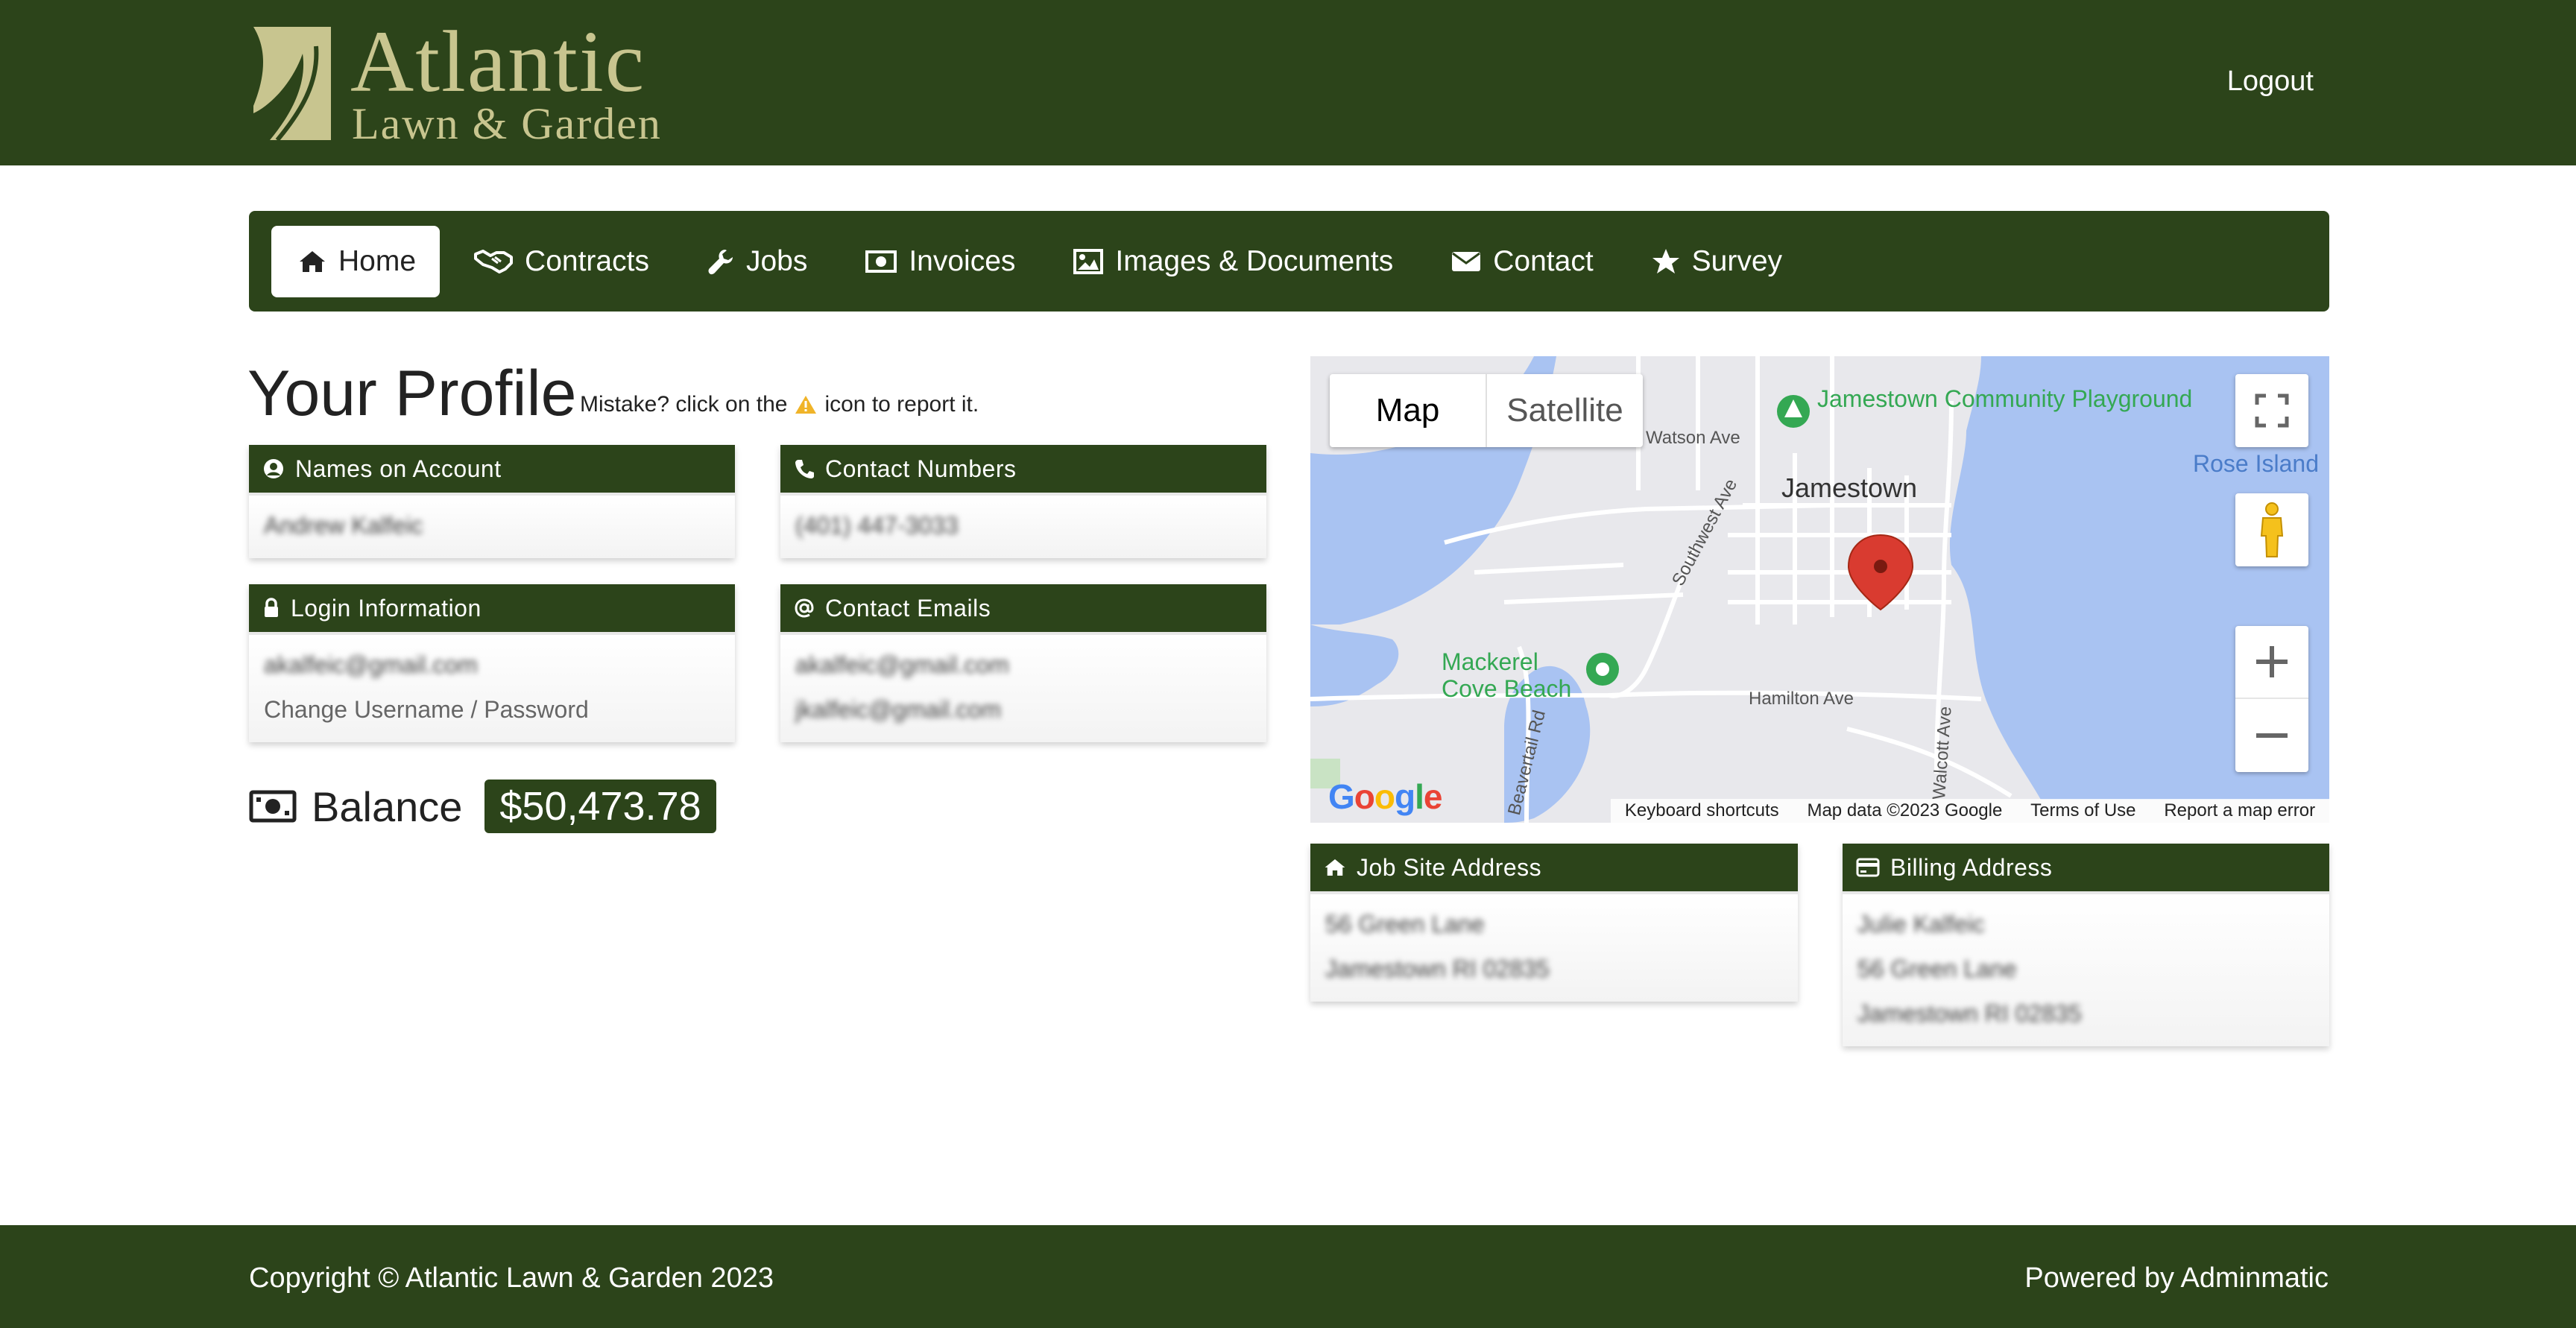 The image size is (2576, 1328). What do you see at coordinates (492, 608) in the screenshot?
I see `login-card-header: Login Information` at bounding box center [492, 608].